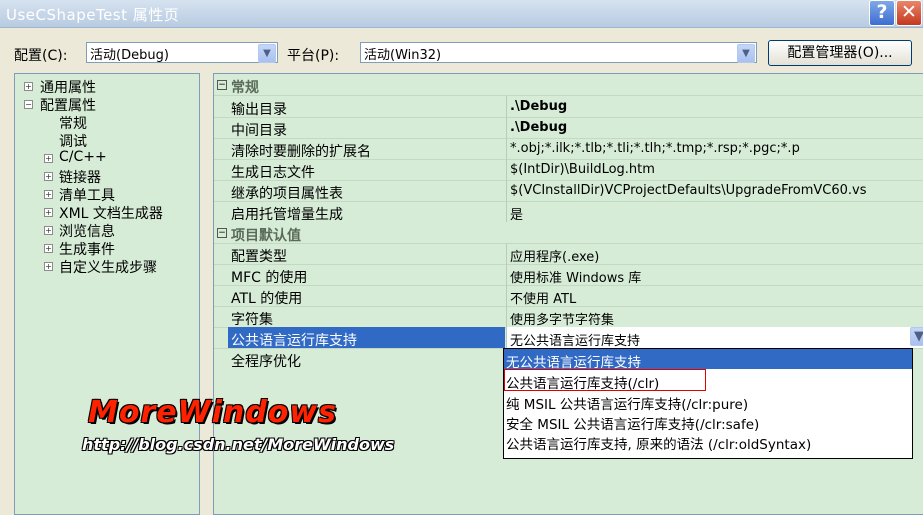 The image size is (923, 515). I want to click on dropdown-option: 安全 MSIL 公共语言运行库支持(/clr:safe), so click(708, 422).